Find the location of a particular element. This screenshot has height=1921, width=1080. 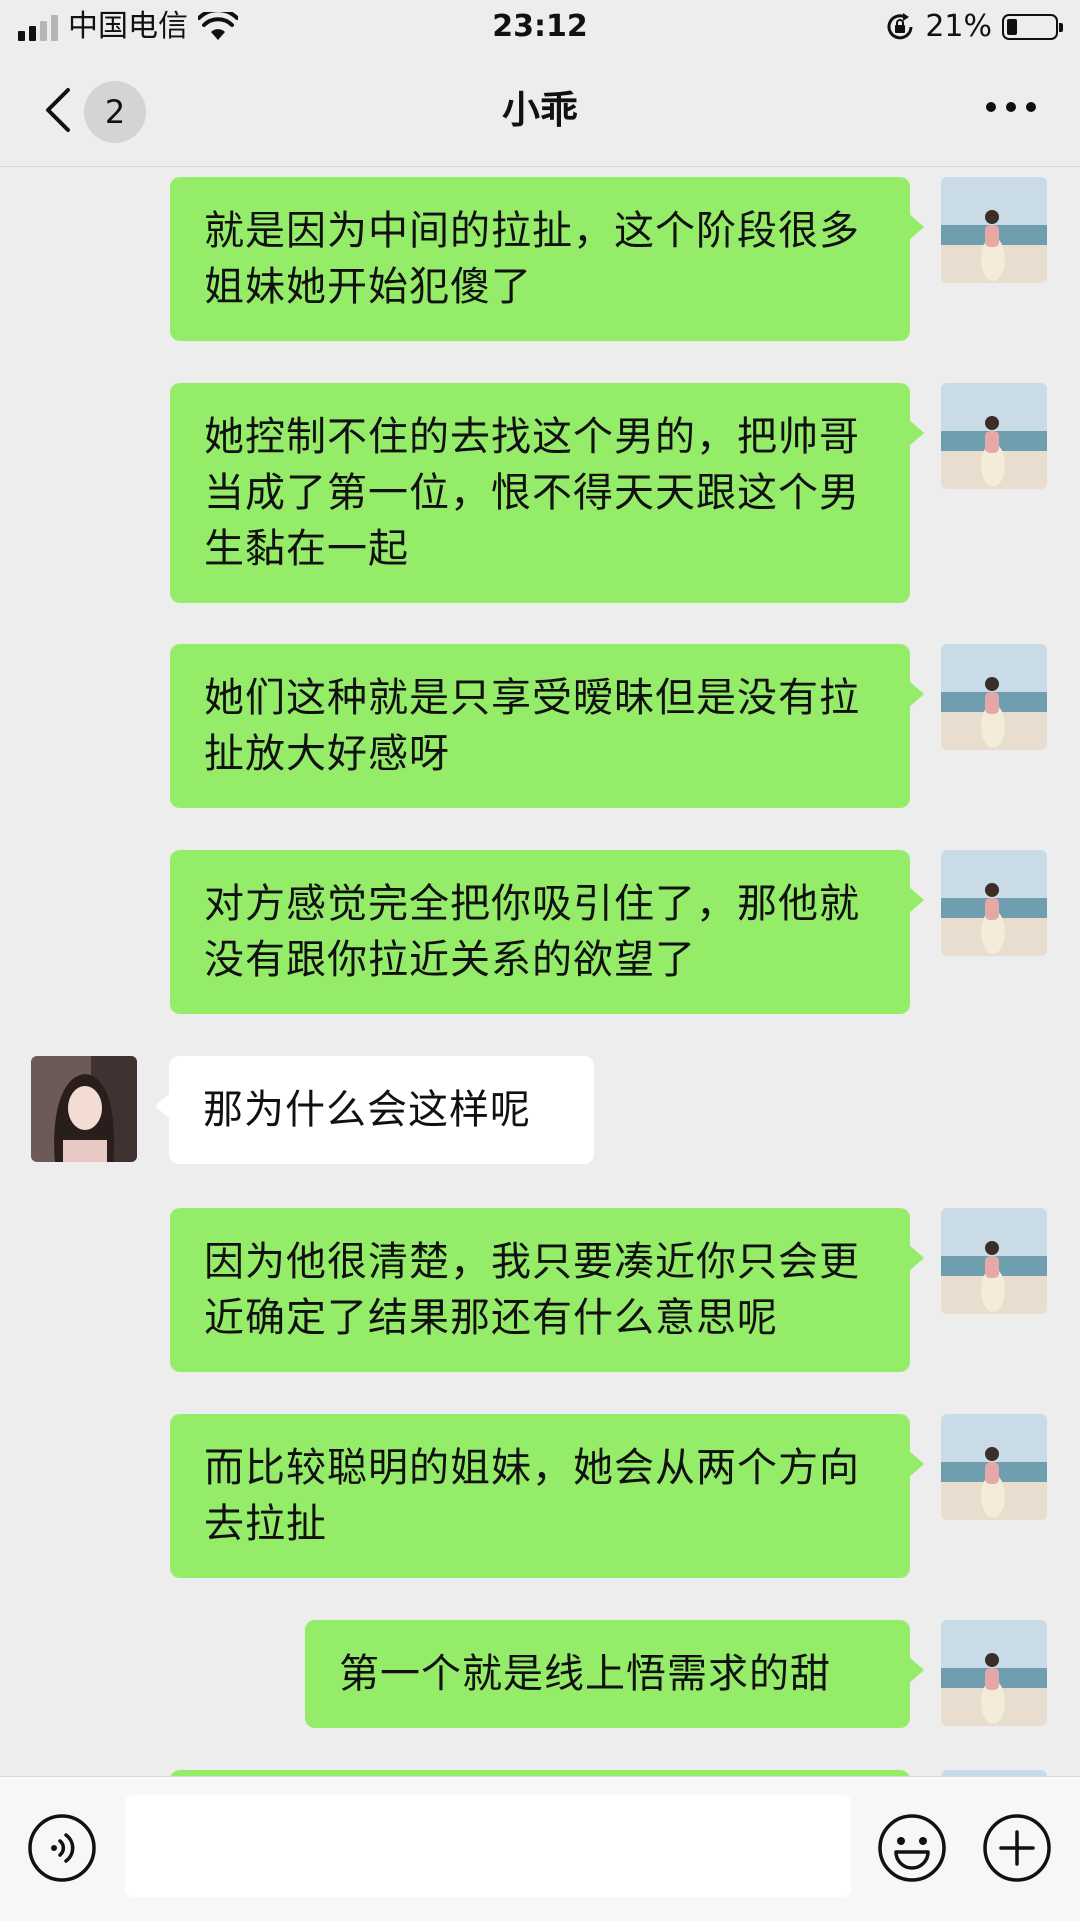

status-right: 21% is located at coordinates (974, 27).